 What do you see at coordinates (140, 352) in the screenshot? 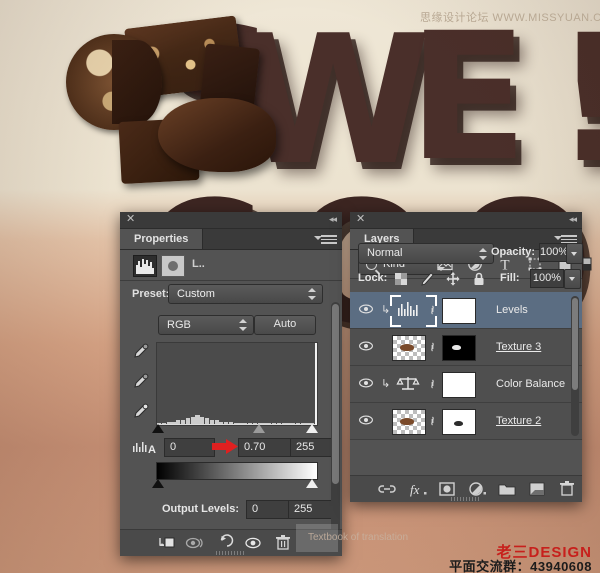
I see `set-black-point-eyedropper` at bounding box center [140, 352].